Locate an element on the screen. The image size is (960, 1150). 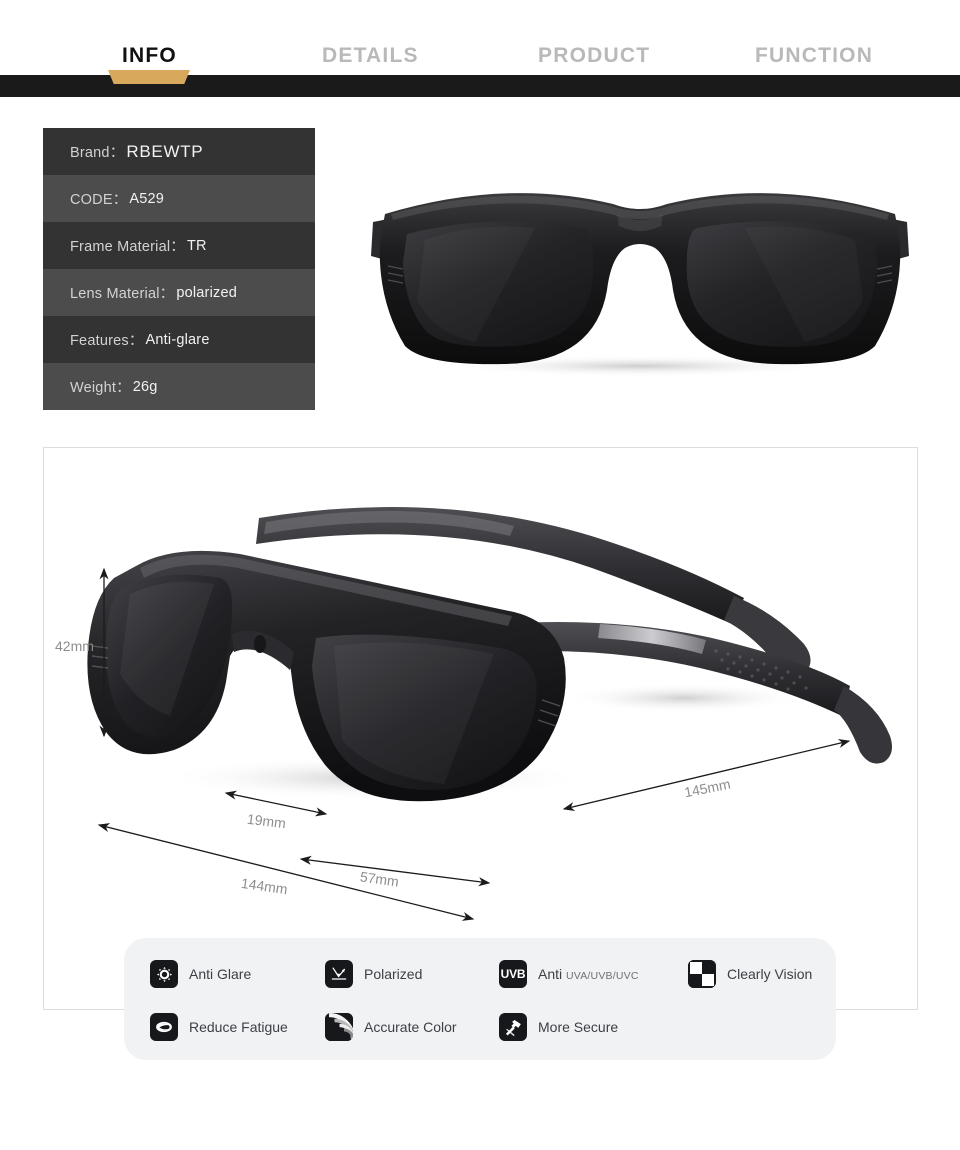
dimension-label-lens-height: 42mm is located at coordinates (74, 646).